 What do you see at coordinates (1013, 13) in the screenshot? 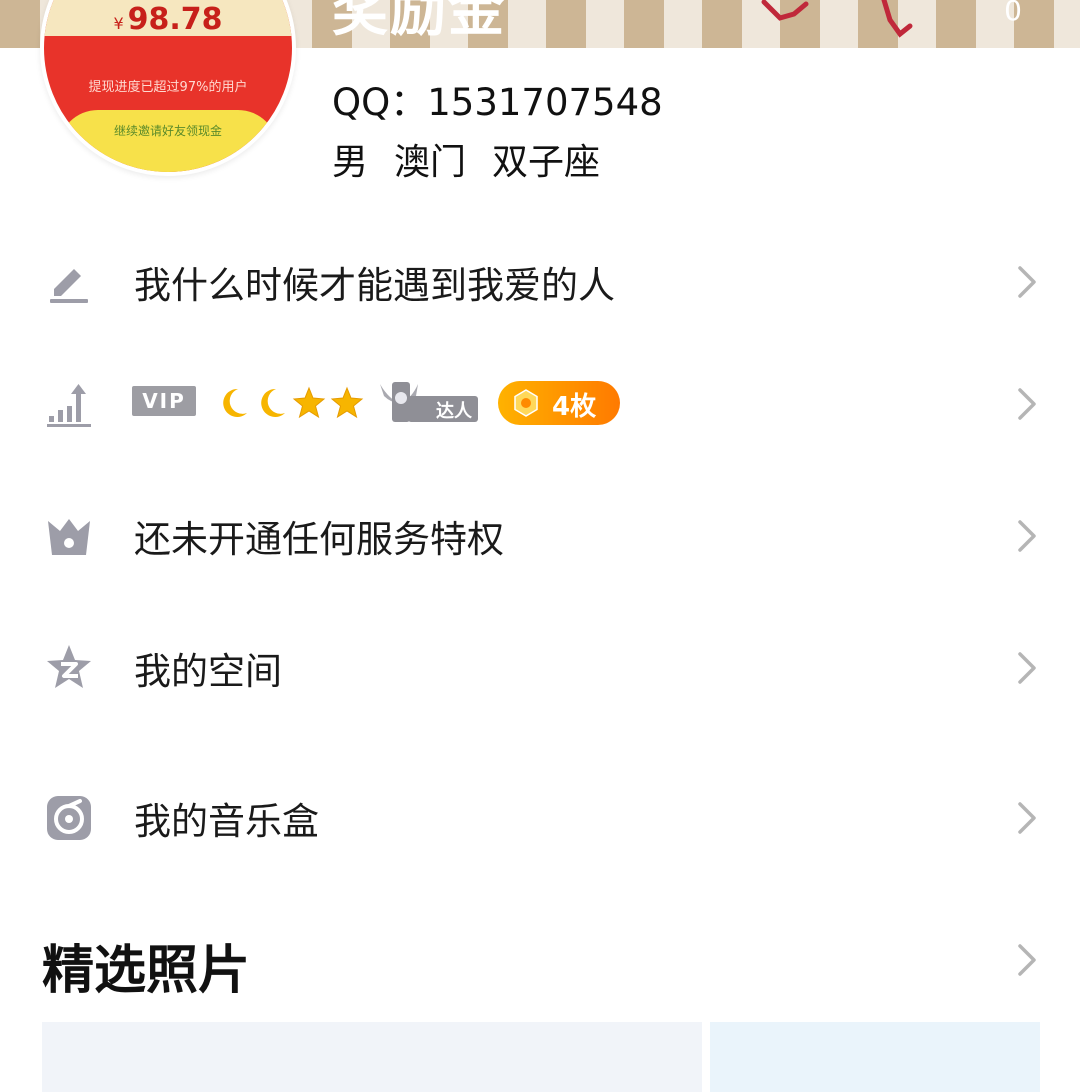
I see `banner-count: 0` at bounding box center [1013, 13].